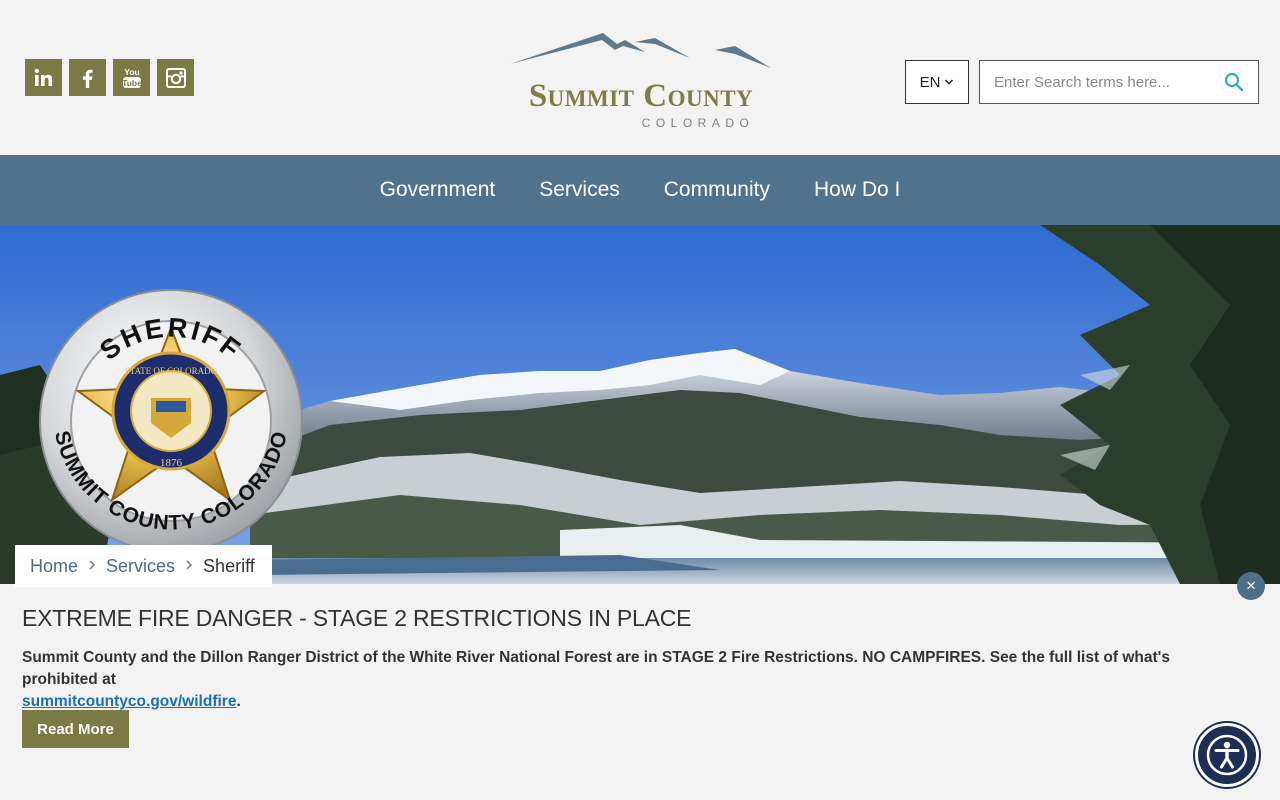 This screenshot has width=1280, height=800. I want to click on county-logo: Summit County COLORADO, so click(641, 81).